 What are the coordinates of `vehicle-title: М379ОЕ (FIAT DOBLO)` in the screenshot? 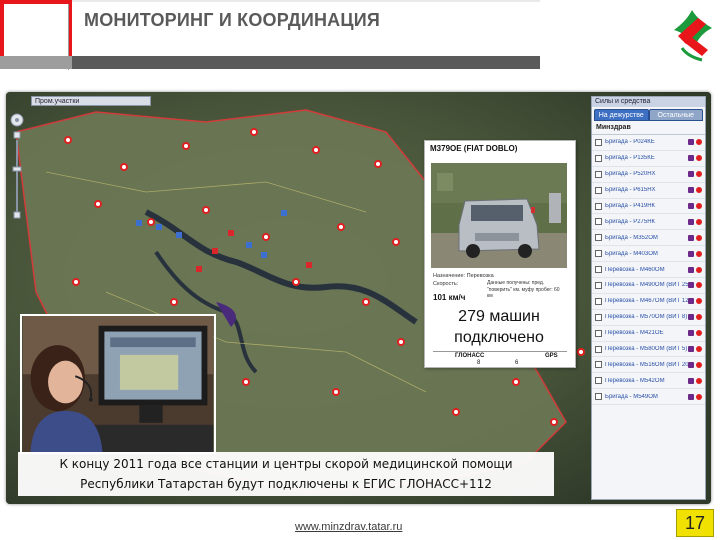 It's located at (474, 148).